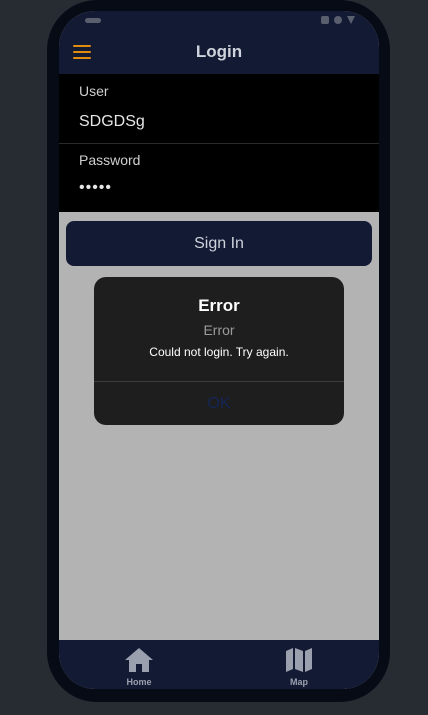  I want to click on status-icons, so click(338, 20).